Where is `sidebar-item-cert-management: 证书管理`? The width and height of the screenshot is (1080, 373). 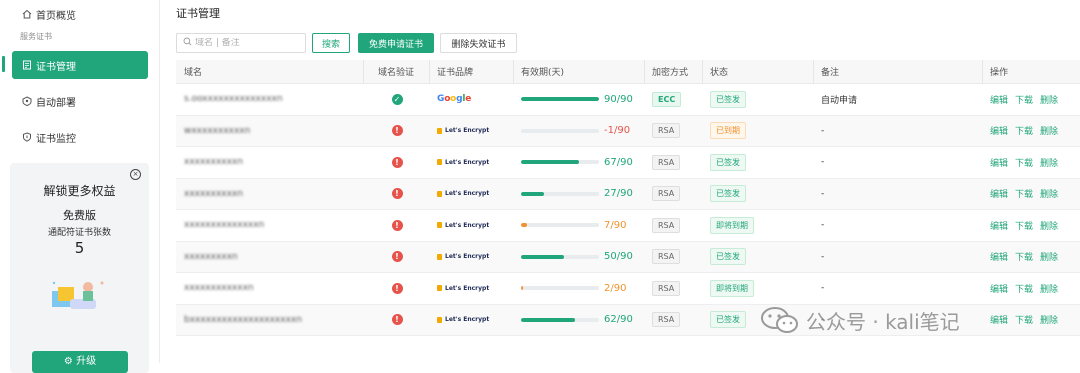 sidebar-item-cert-management: 证书管理 is located at coordinates (80, 65).